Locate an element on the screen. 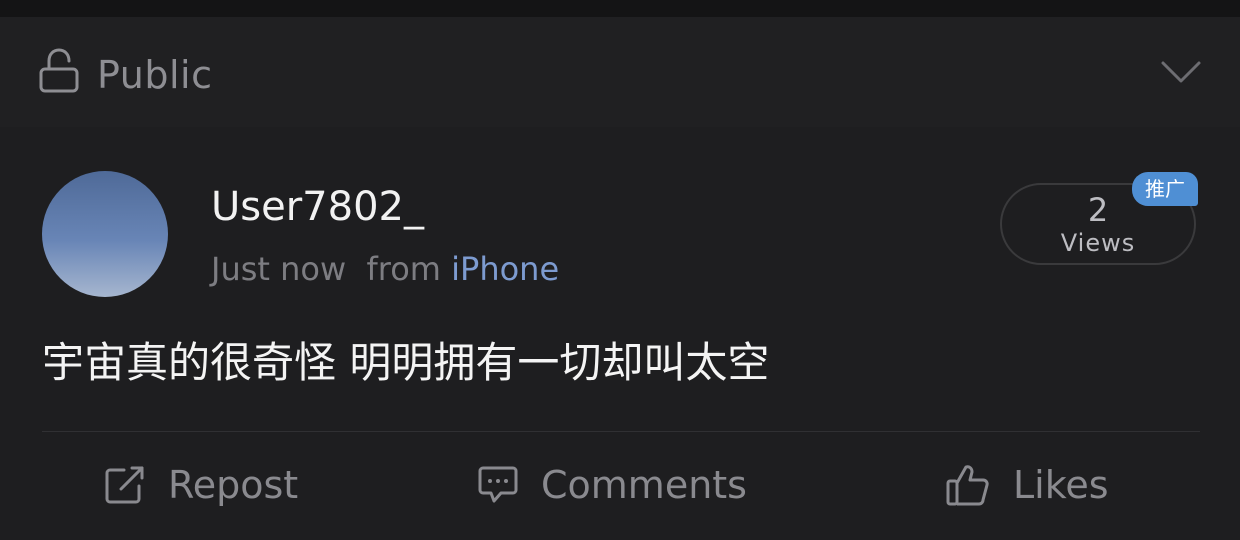 The image size is (1240, 540). post-source-device: iPhone is located at coordinates (505, 269).